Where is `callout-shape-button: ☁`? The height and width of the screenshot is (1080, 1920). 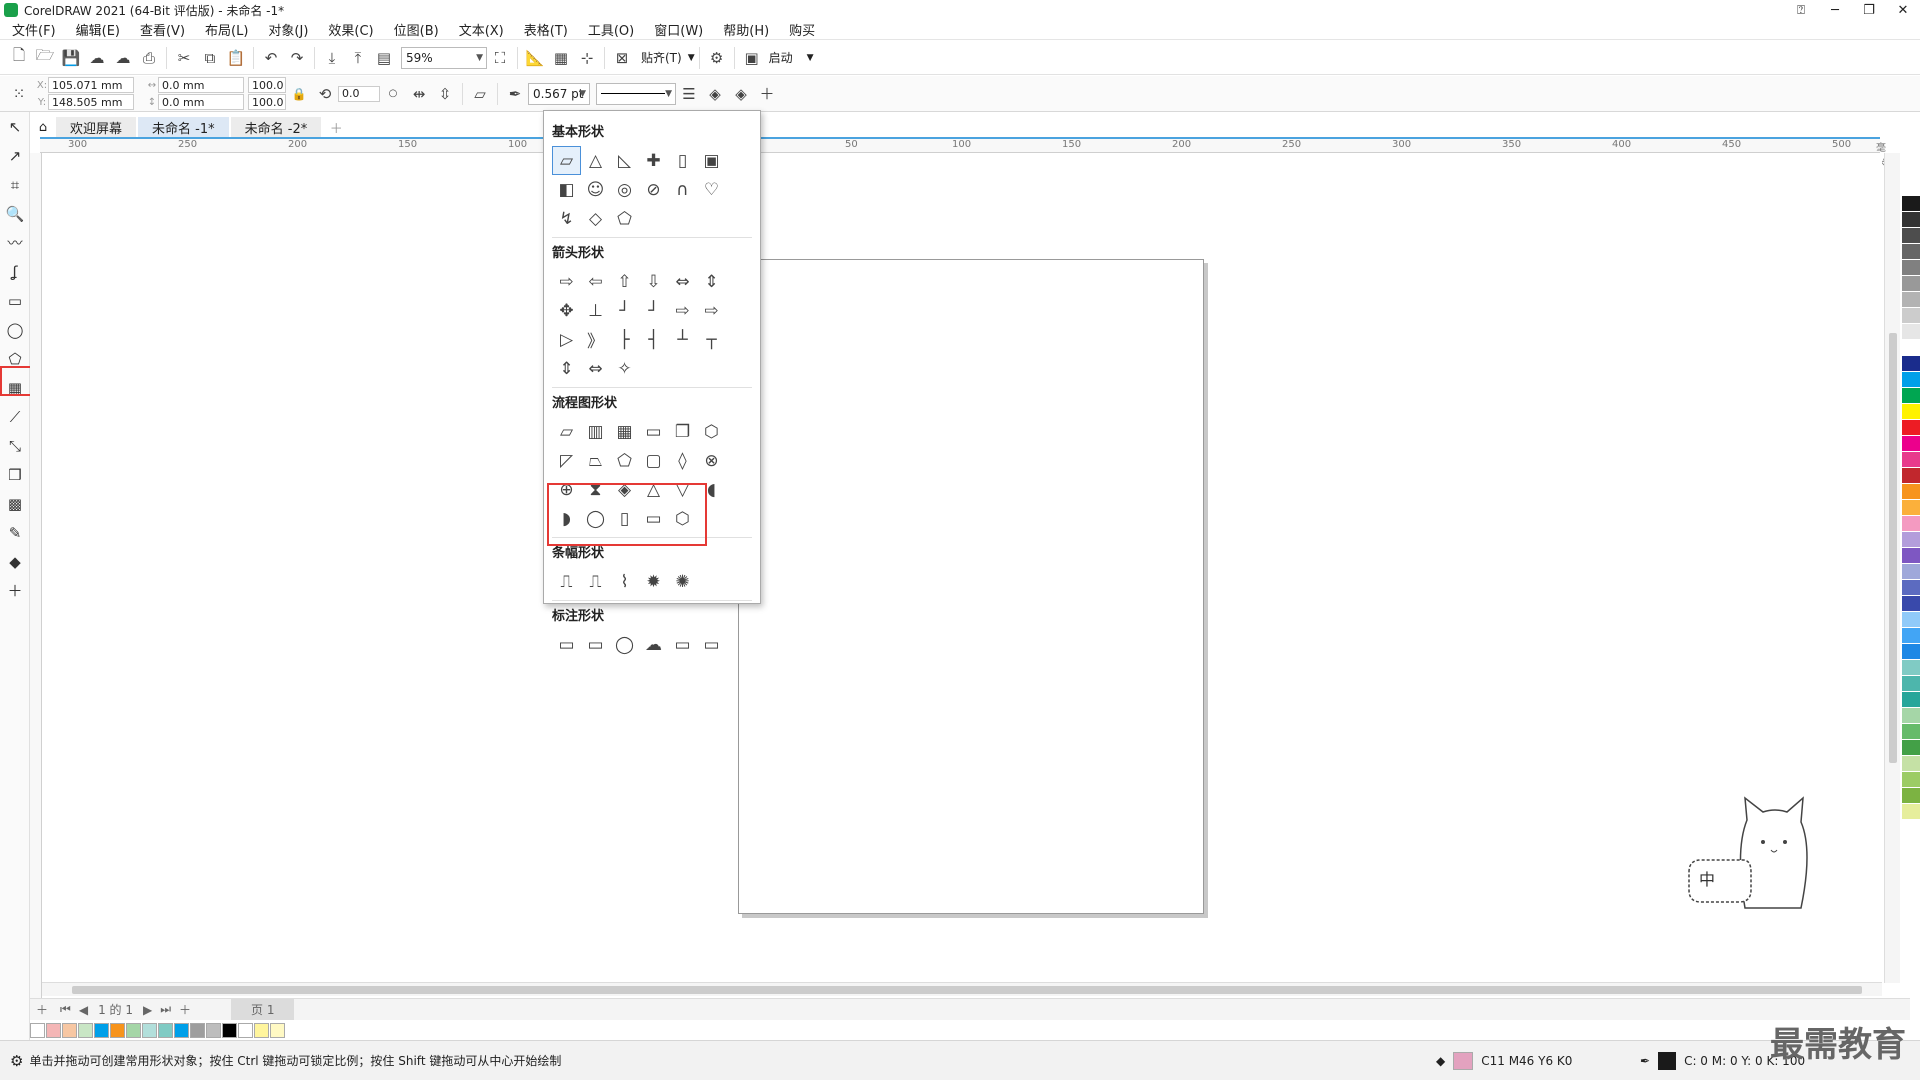
callout-shape-button: ☁ is located at coordinates (653, 644).